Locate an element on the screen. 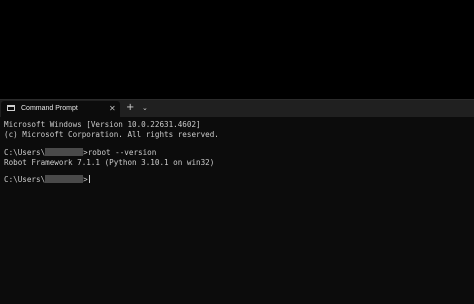  prompt-end: > is located at coordinates (85, 179).